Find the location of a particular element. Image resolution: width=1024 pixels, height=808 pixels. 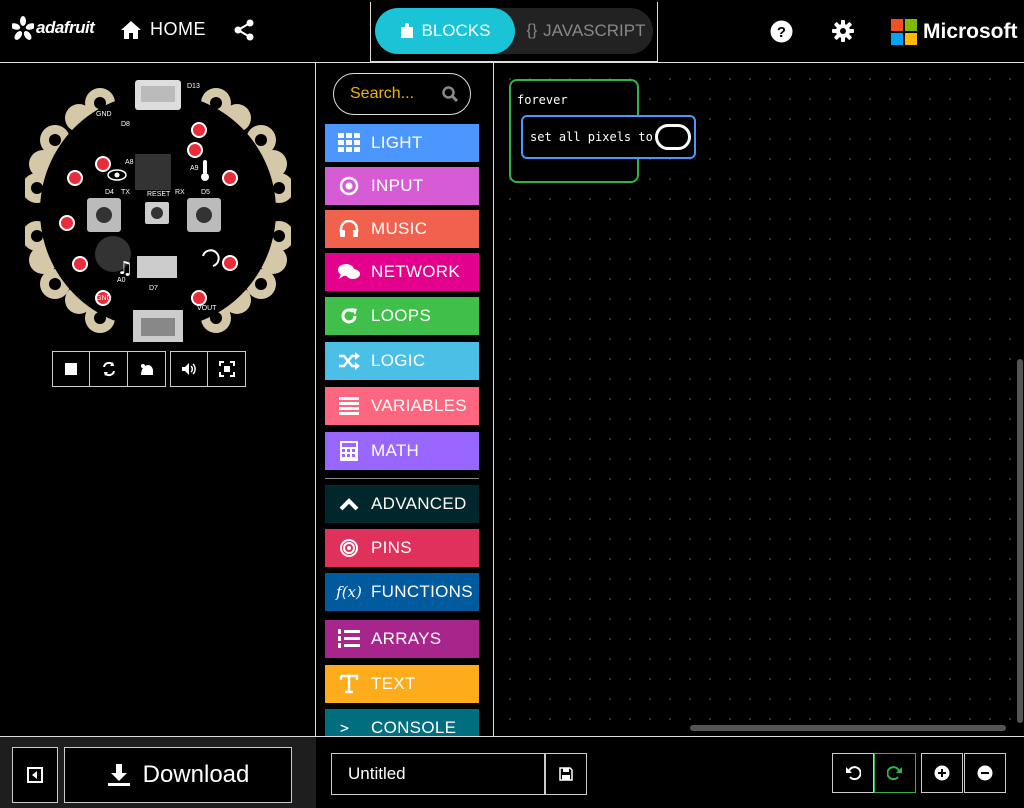

refresh-icon is located at coordinates (349, 316).